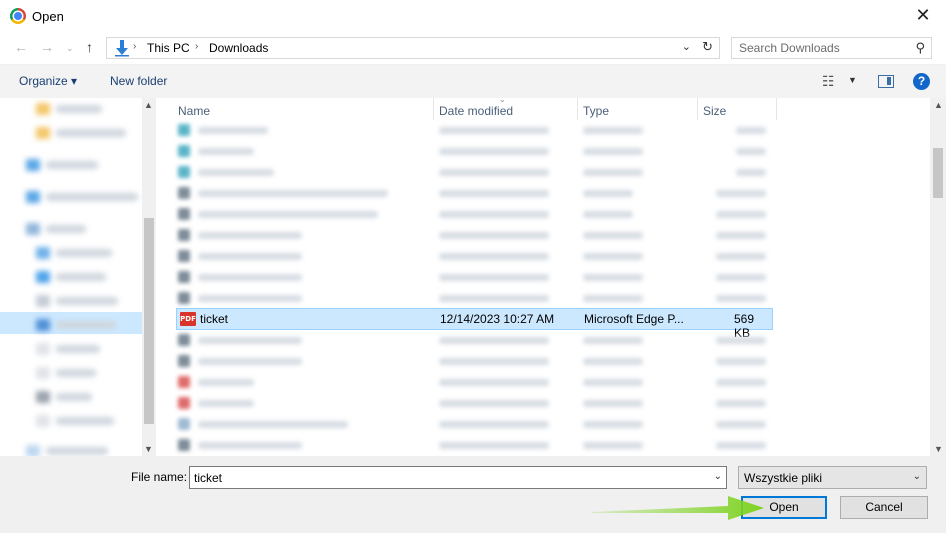 The width and height of the screenshot is (946, 533). I want to click on file-date-cell: 12/14/2023 10:27 AM, so click(497, 319).